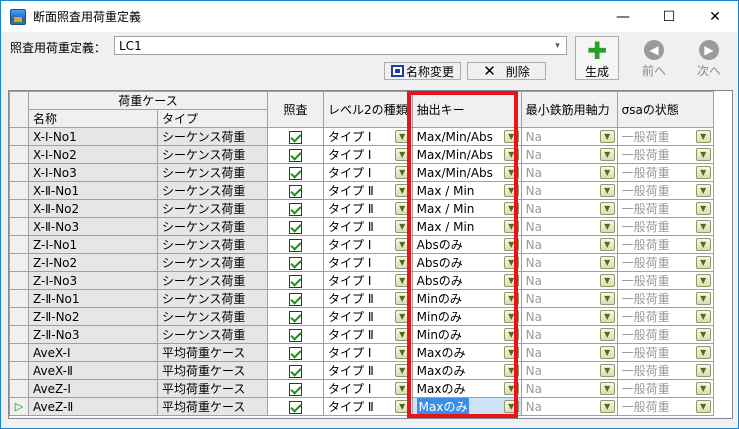 The width and height of the screenshot is (739, 429). I want to click on definition-select: LC1 ▾, so click(340, 45).